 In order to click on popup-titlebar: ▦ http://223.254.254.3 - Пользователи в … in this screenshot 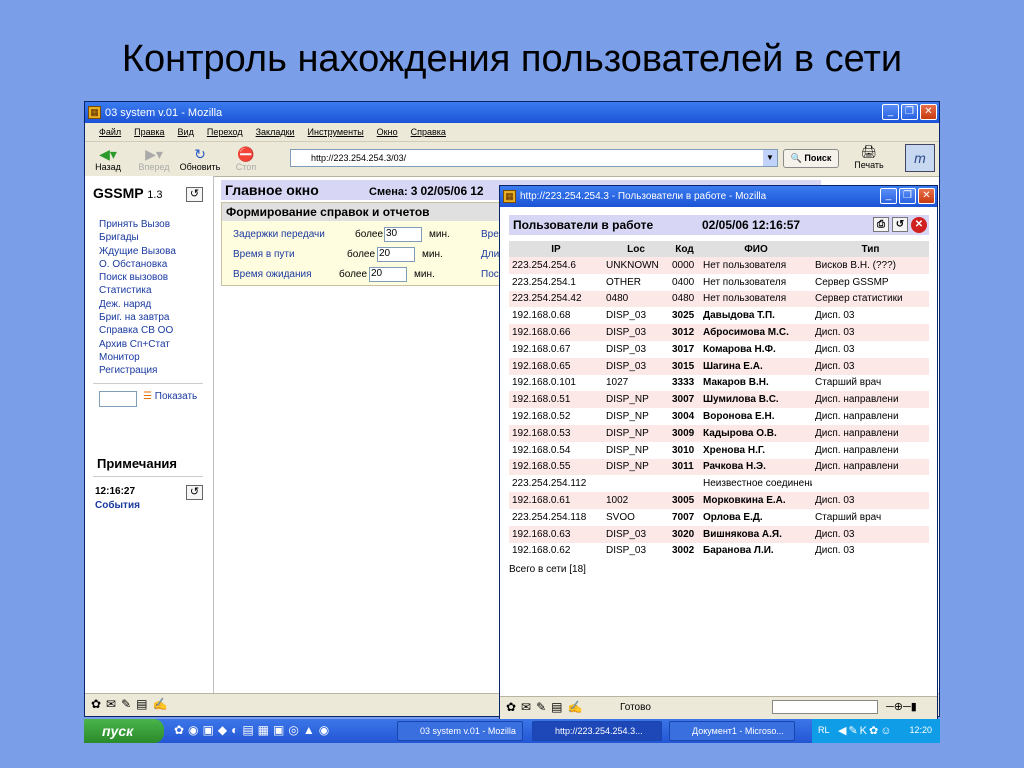, I will do `click(718, 196)`.